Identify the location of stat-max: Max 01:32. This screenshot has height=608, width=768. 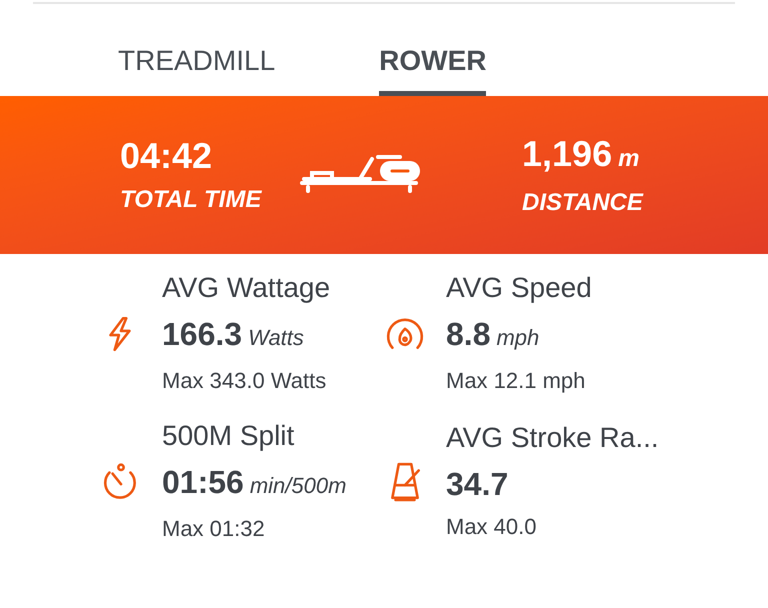
(214, 529).